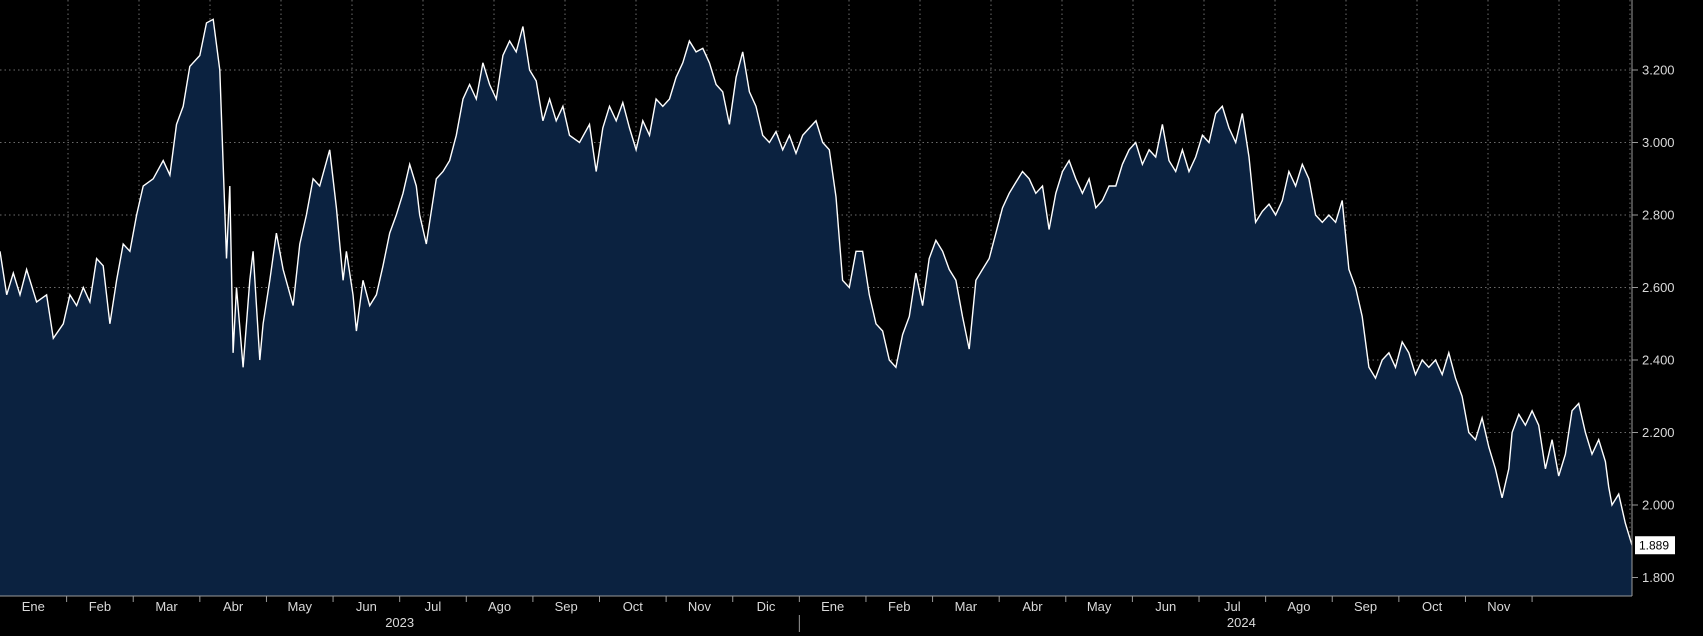 This screenshot has width=1703, height=636. Describe the element at coordinates (1658, 287) in the screenshot. I see `y-tick-label: 2.600` at that location.